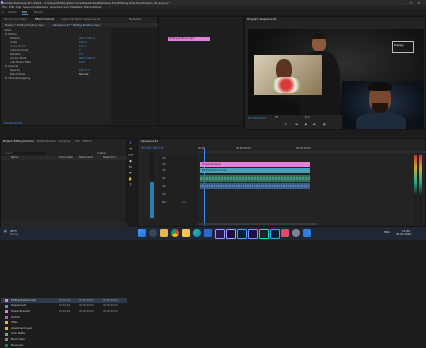  Describe the element at coordinates (152, 148) in the screenshot. I see `timeline-timecode: 00:00:00:23` at that location.